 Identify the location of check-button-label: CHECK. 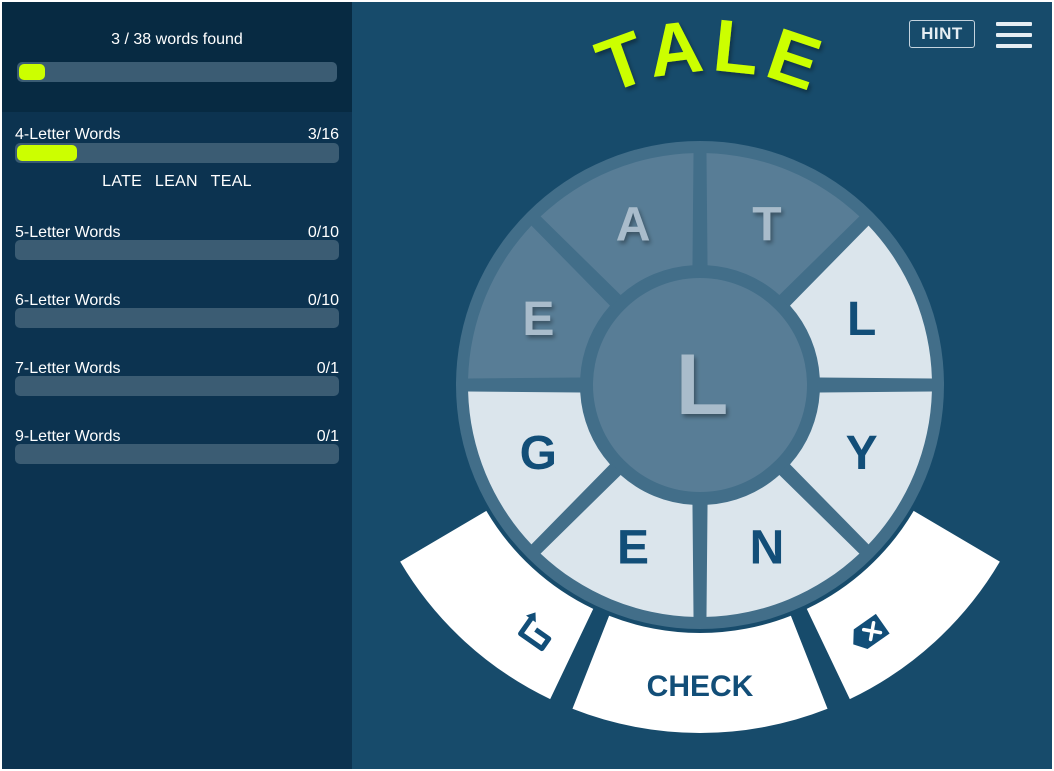
(700, 686).